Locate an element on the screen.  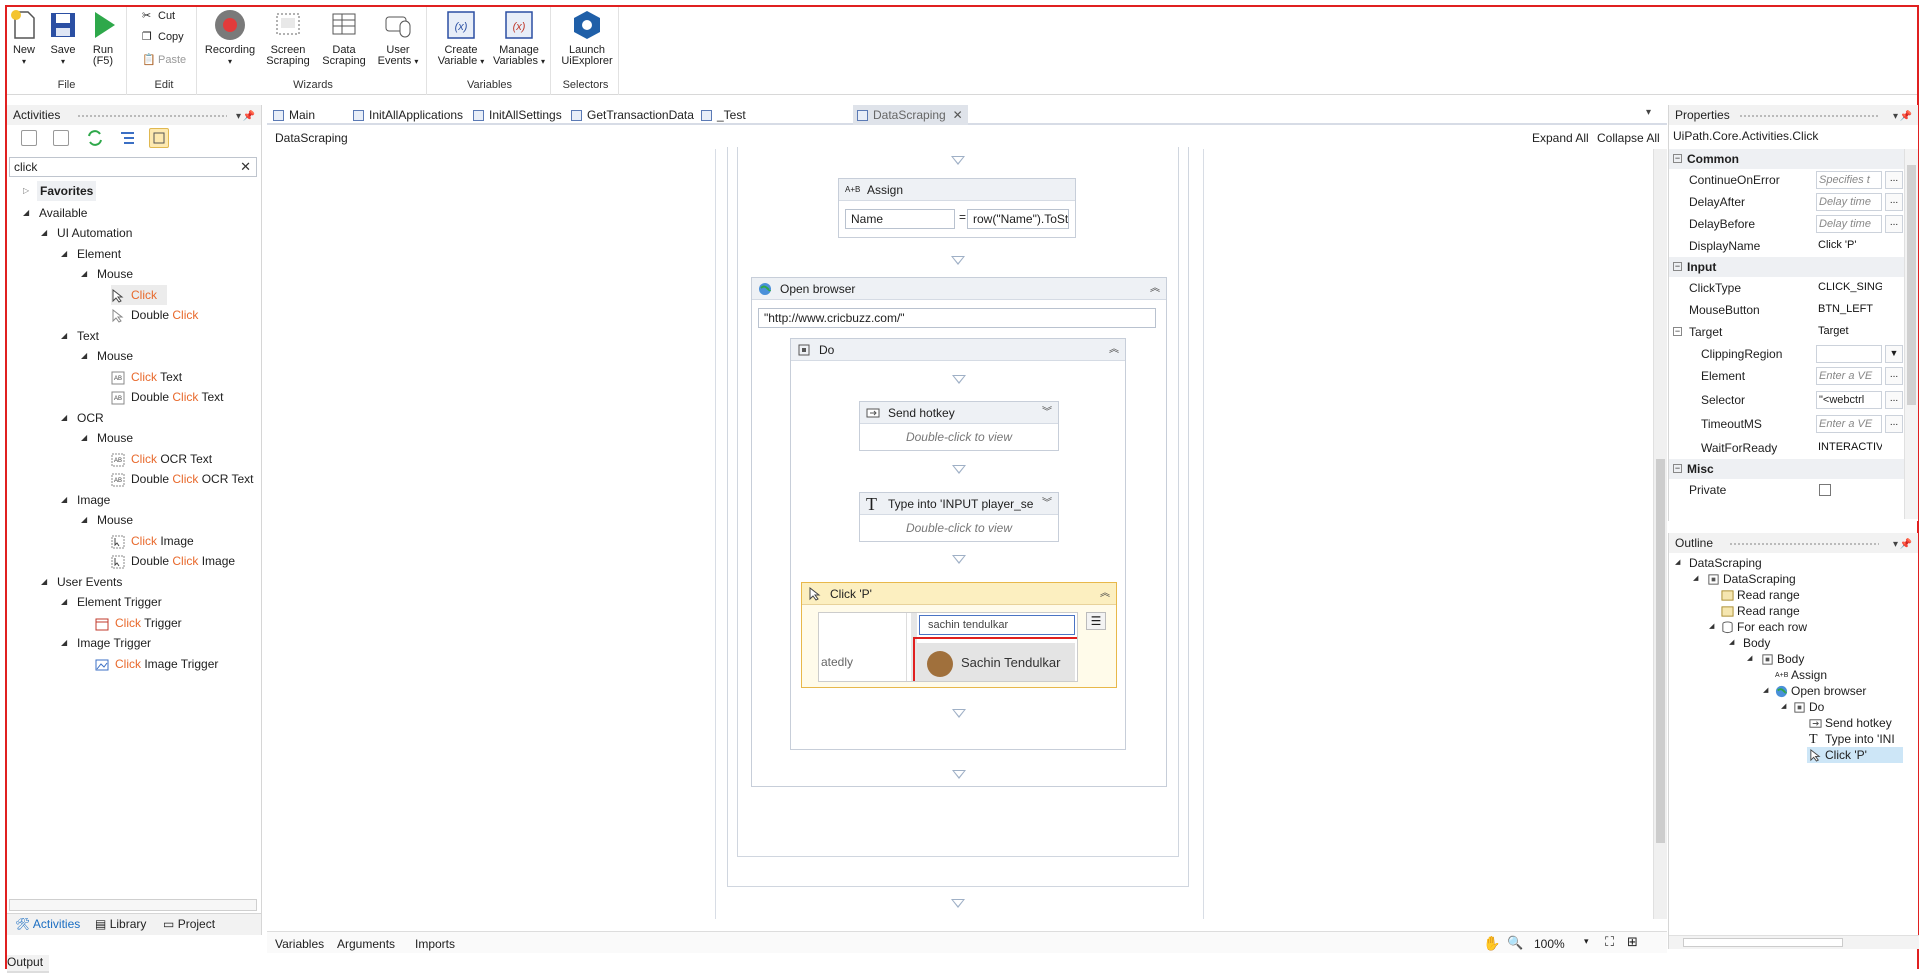
prop-value-input: Click 'P' is located at coordinates (1849, 246).